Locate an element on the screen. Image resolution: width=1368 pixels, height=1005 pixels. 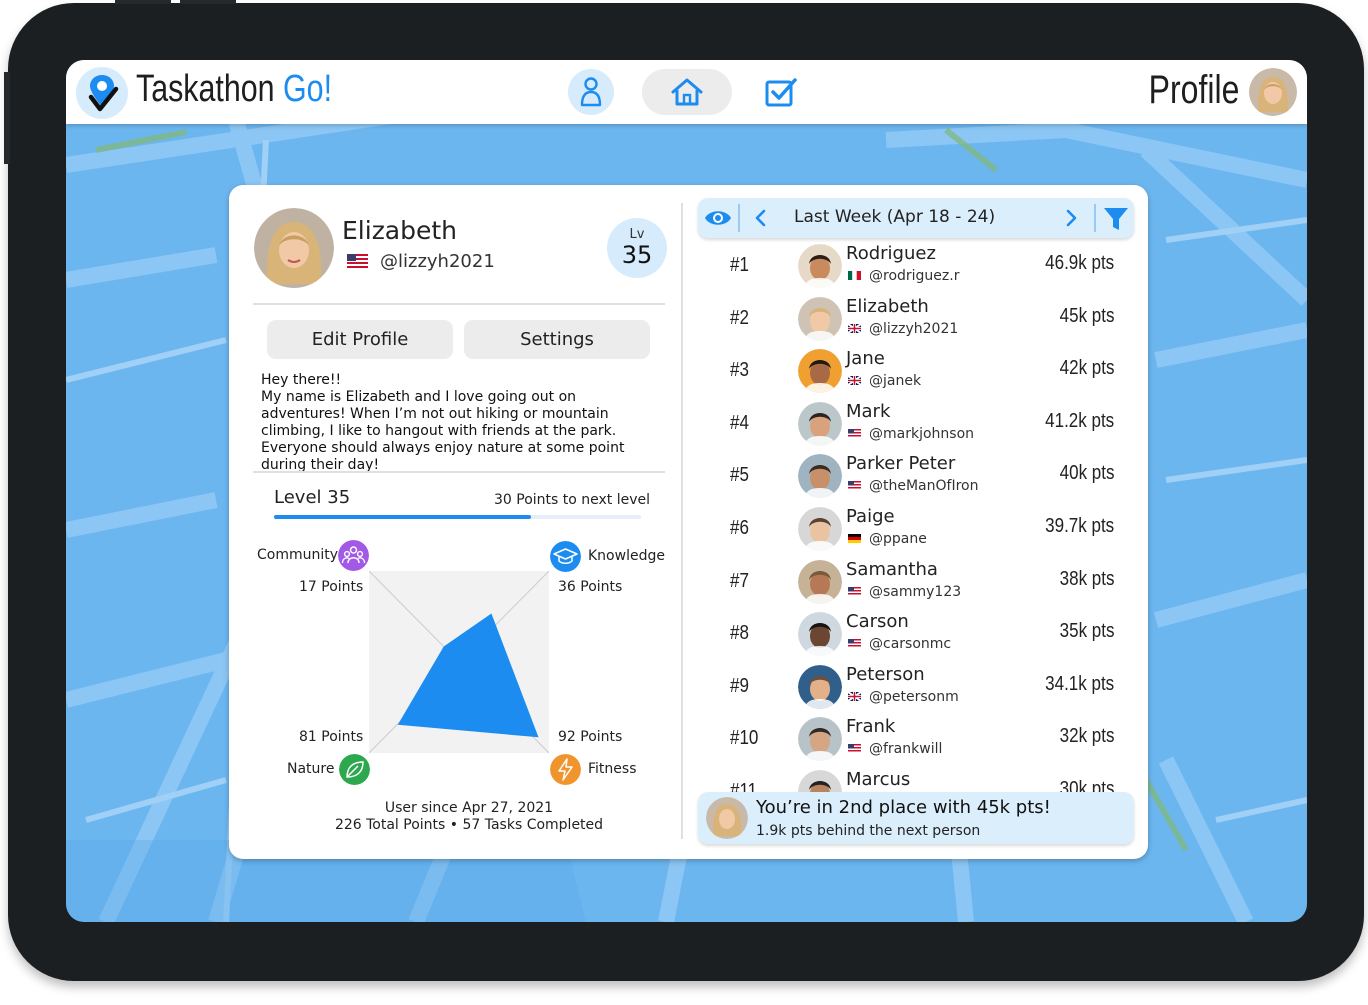
leader-name: Mark is located at coordinates (868, 411).